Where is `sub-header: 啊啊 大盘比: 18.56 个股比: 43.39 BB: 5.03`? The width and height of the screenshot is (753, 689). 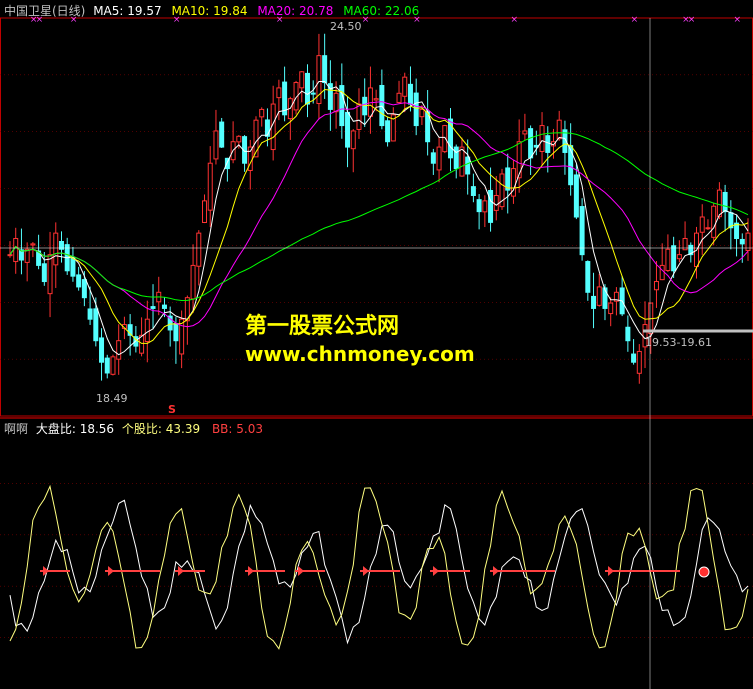 sub-header: 啊啊 大盘比: 18.56 个股比: 43.39 BB: 5.03 is located at coordinates (133, 428).